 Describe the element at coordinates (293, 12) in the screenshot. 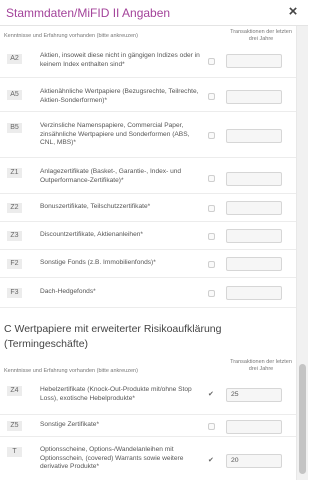

I see `close-icon: ×` at that location.